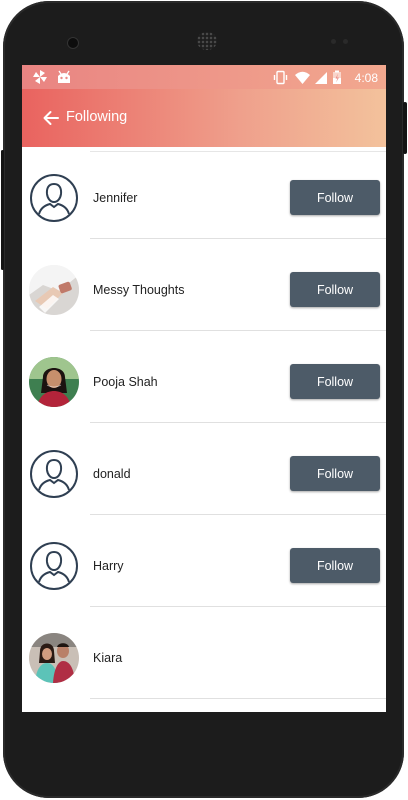  What do you see at coordinates (53, 78) in the screenshot?
I see `status-left-icons` at bounding box center [53, 78].